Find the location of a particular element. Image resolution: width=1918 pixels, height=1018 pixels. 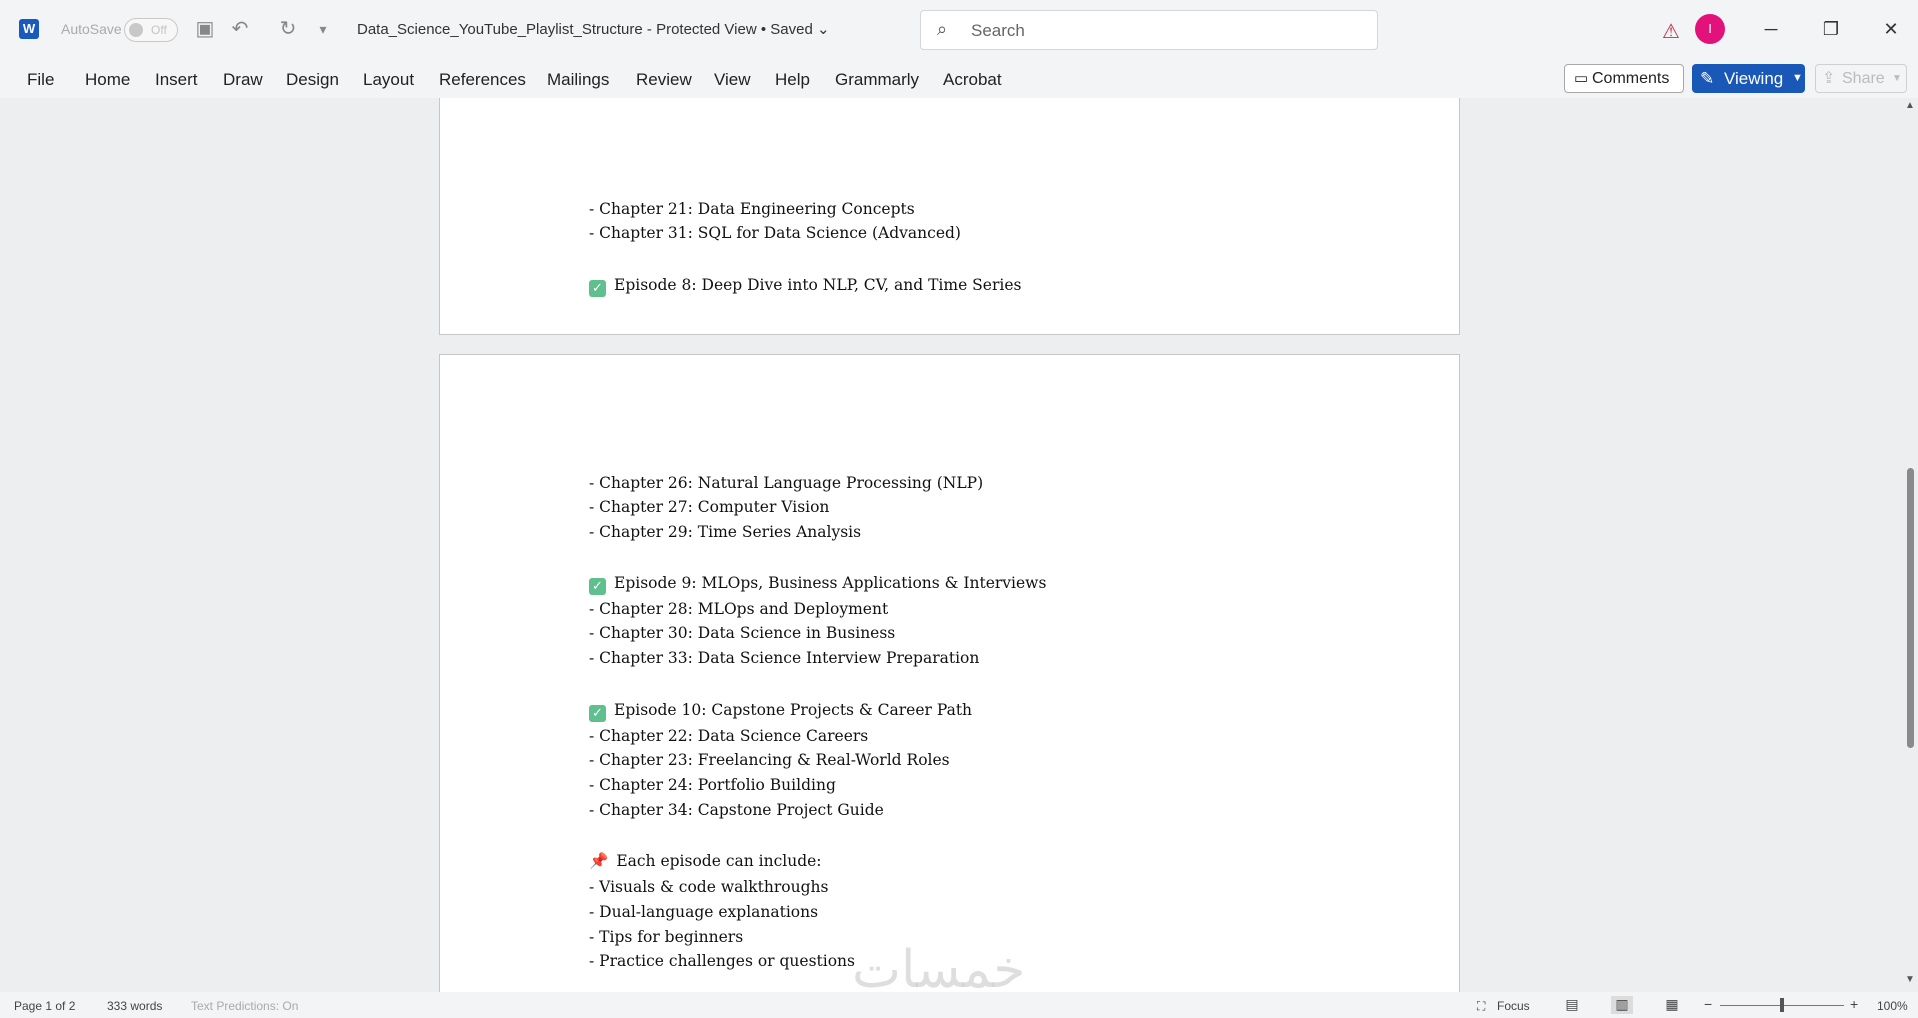

watermark: خمسات is located at coordinates (939, 970).